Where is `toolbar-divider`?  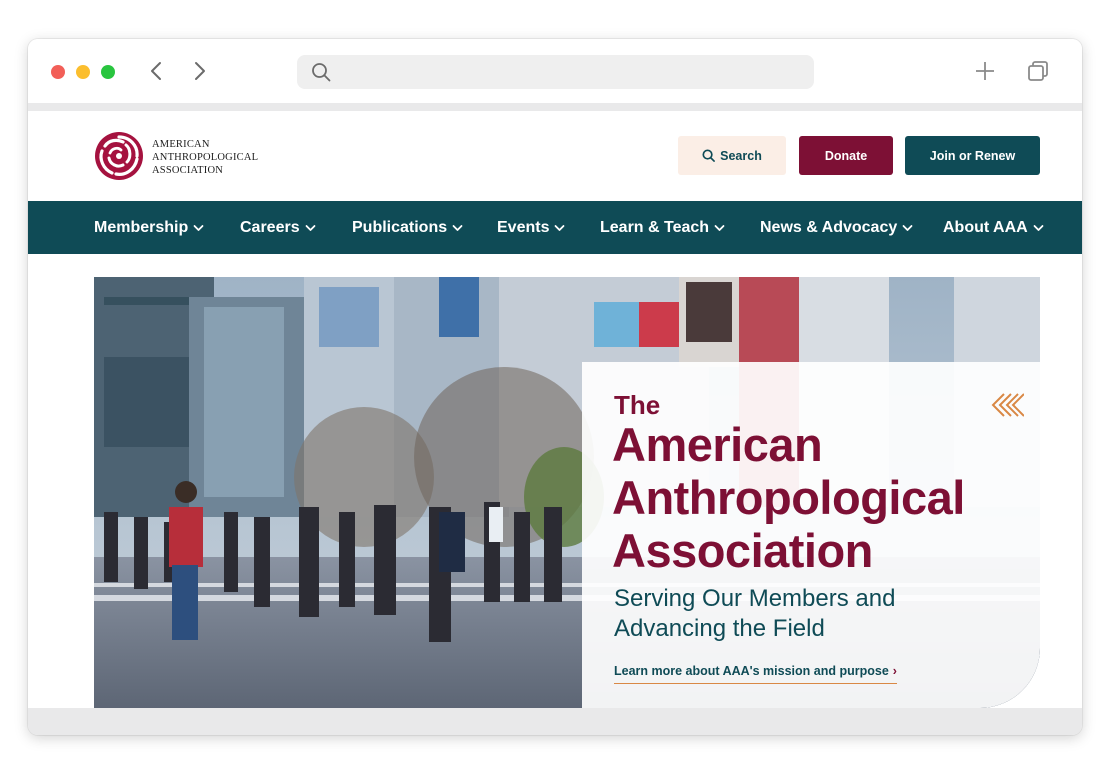
toolbar-divider is located at coordinates (555, 107).